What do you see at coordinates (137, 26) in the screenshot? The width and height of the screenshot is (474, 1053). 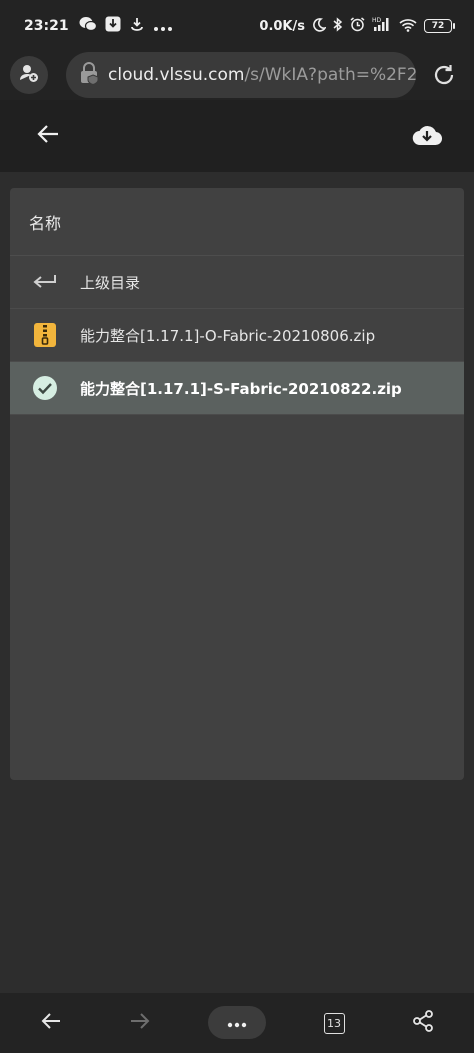 I see `download-done-icon` at bounding box center [137, 26].